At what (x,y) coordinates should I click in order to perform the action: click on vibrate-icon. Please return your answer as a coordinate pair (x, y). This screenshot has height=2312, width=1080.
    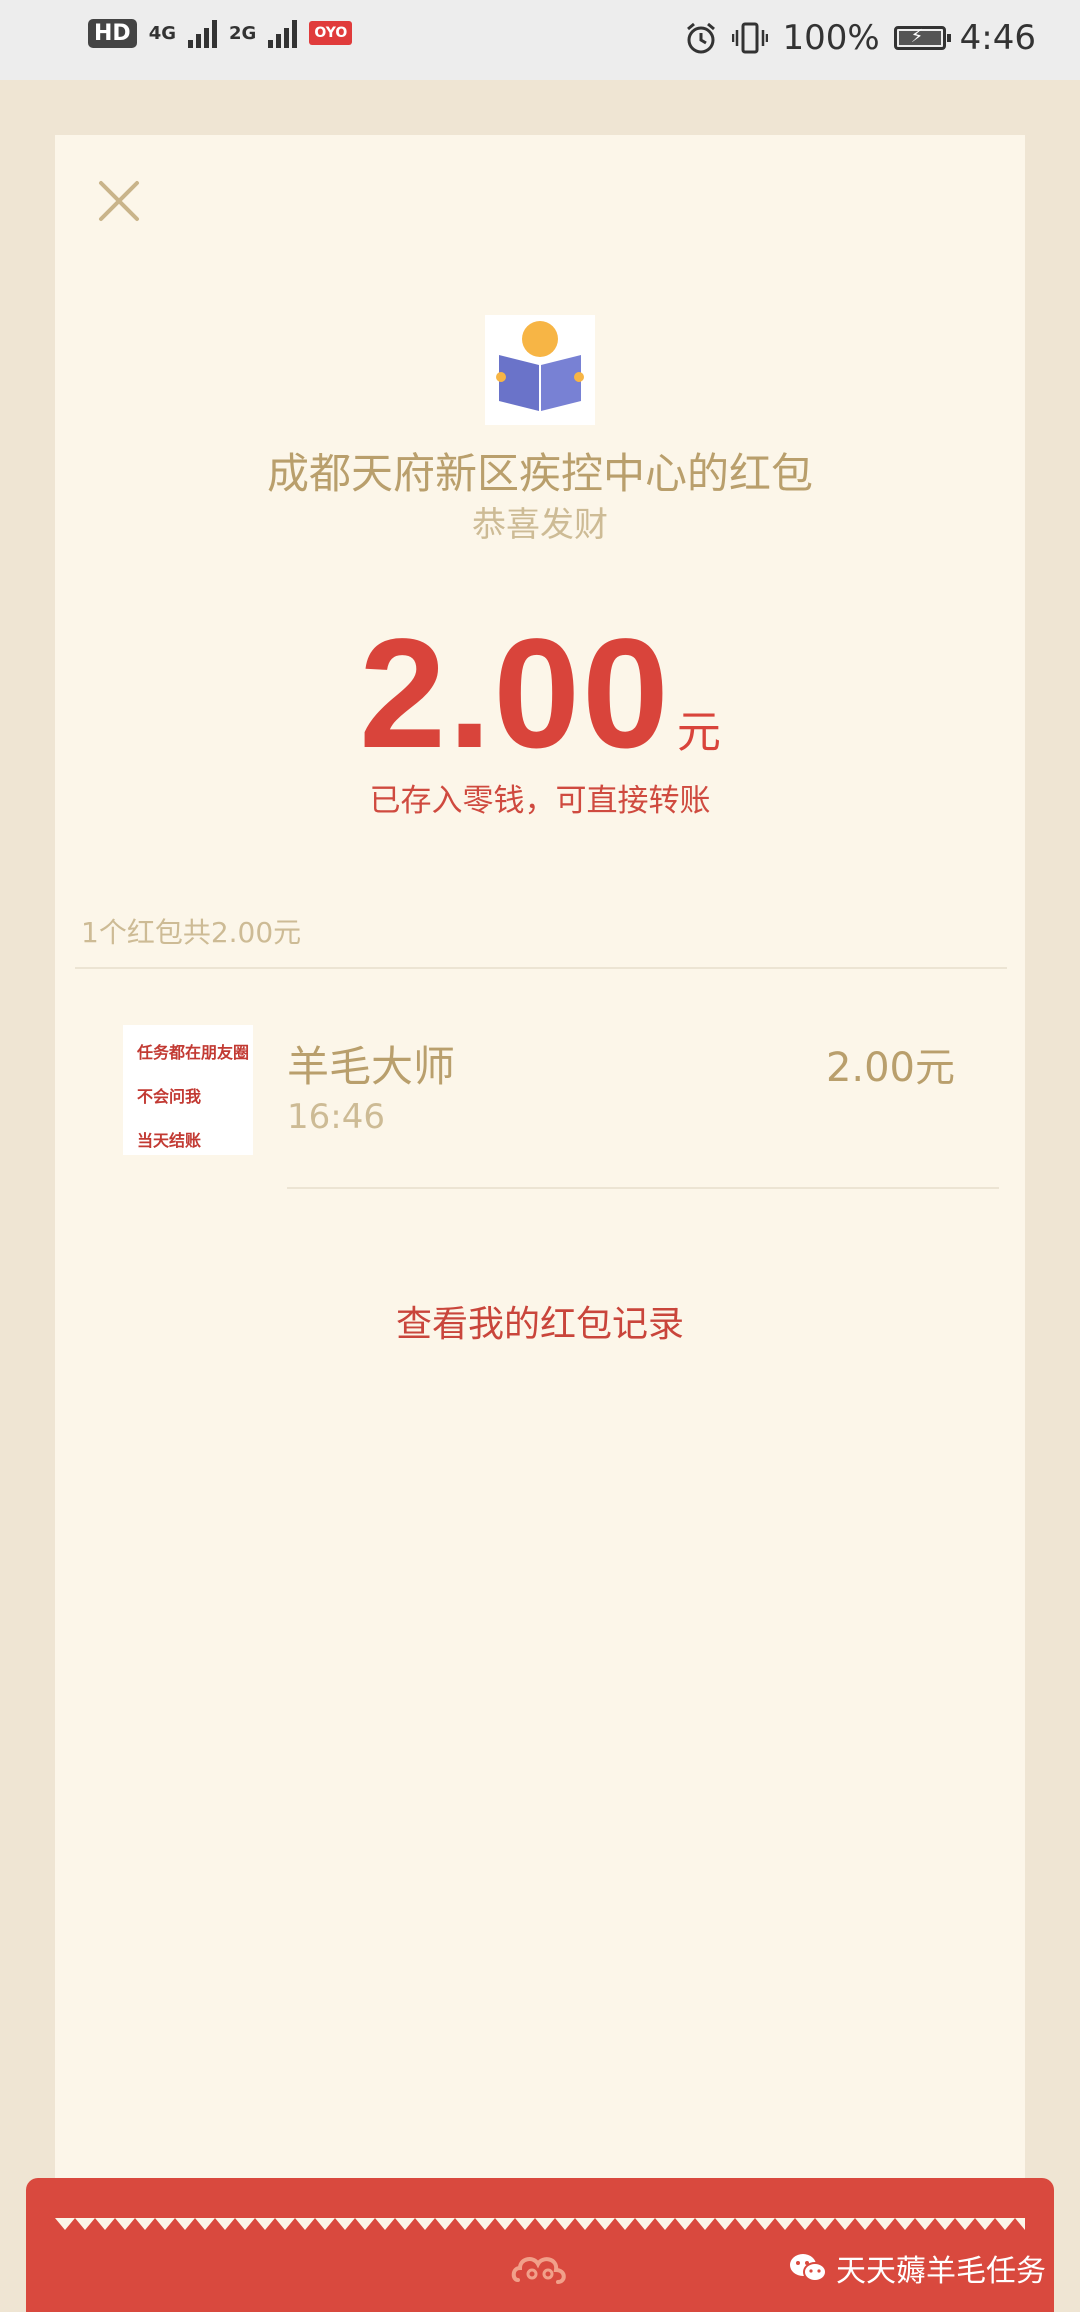
    Looking at the image, I should click on (750, 38).